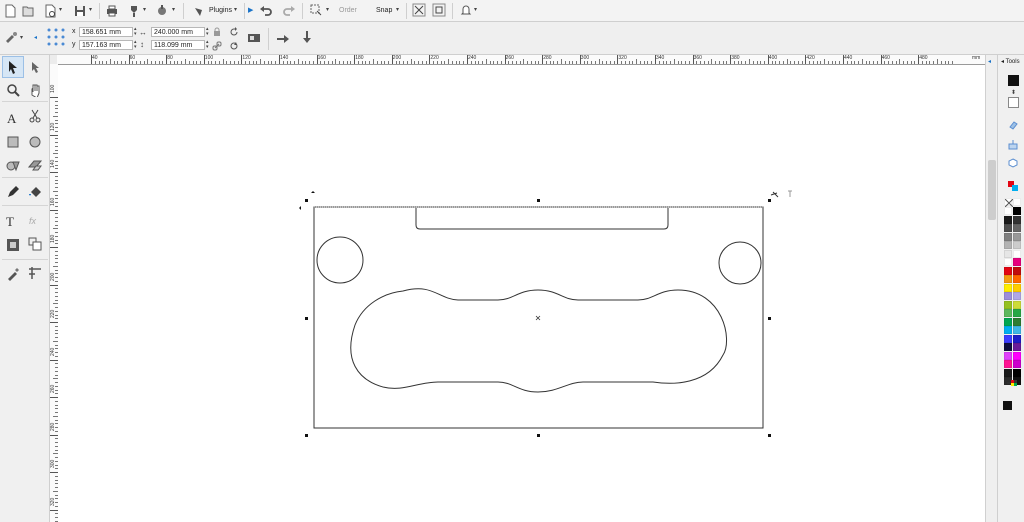 The height and width of the screenshot is (522, 1024). Describe the element at coordinates (1013, 145) in the screenshot. I see `smart-fill-icon` at that location.